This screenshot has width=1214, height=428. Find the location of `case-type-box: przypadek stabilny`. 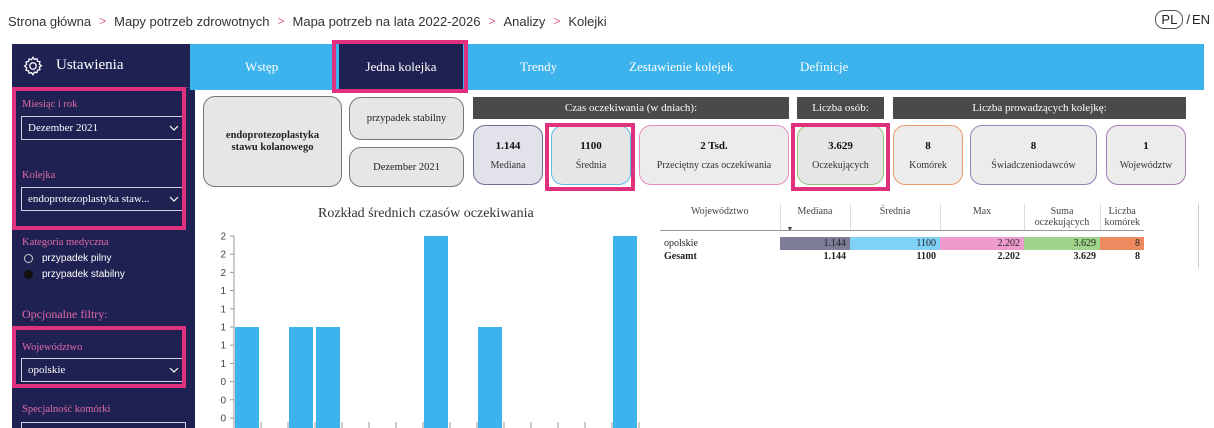

case-type-box: przypadek stabilny is located at coordinates (406, 118).